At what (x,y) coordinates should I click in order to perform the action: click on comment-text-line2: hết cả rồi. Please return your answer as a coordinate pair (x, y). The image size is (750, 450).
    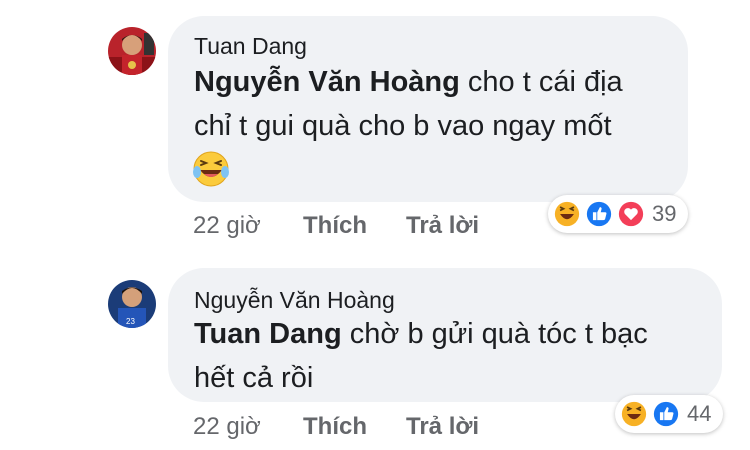
    Looking at the image, I should click on (254, 378).